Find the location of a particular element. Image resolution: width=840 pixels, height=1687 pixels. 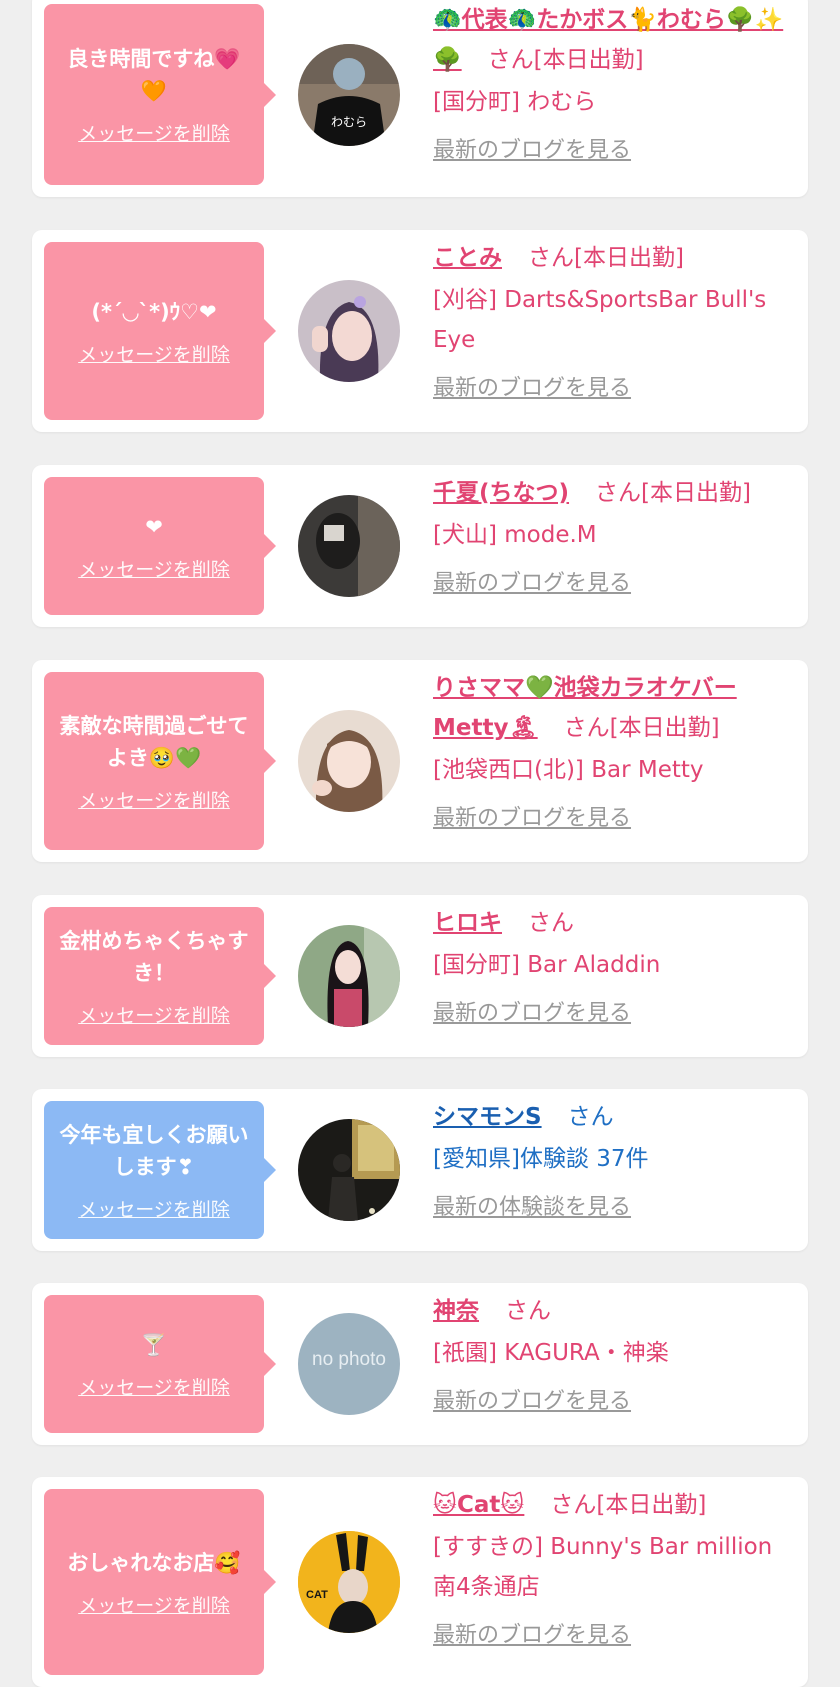

shop-name: [刈谷] Darts&SportsBar Bull's Eye is located at coordinates (600, 320).